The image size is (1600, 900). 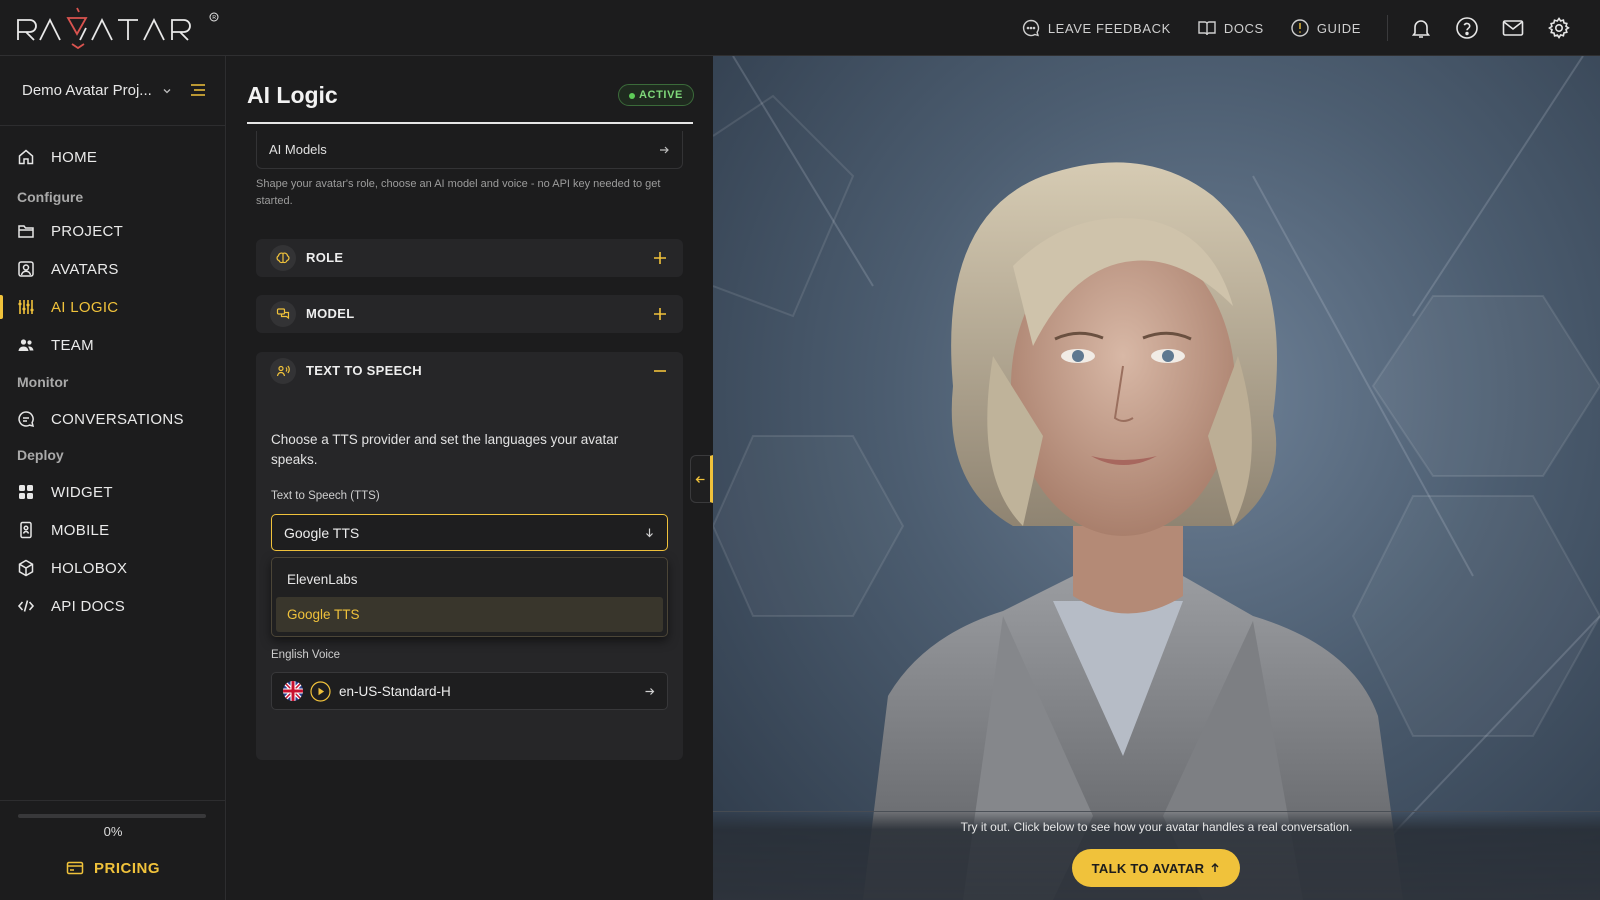 What do you see at coordinates (26, 231) in the screenshot?
I see `folder-icon` at bounding box center [26, 231].